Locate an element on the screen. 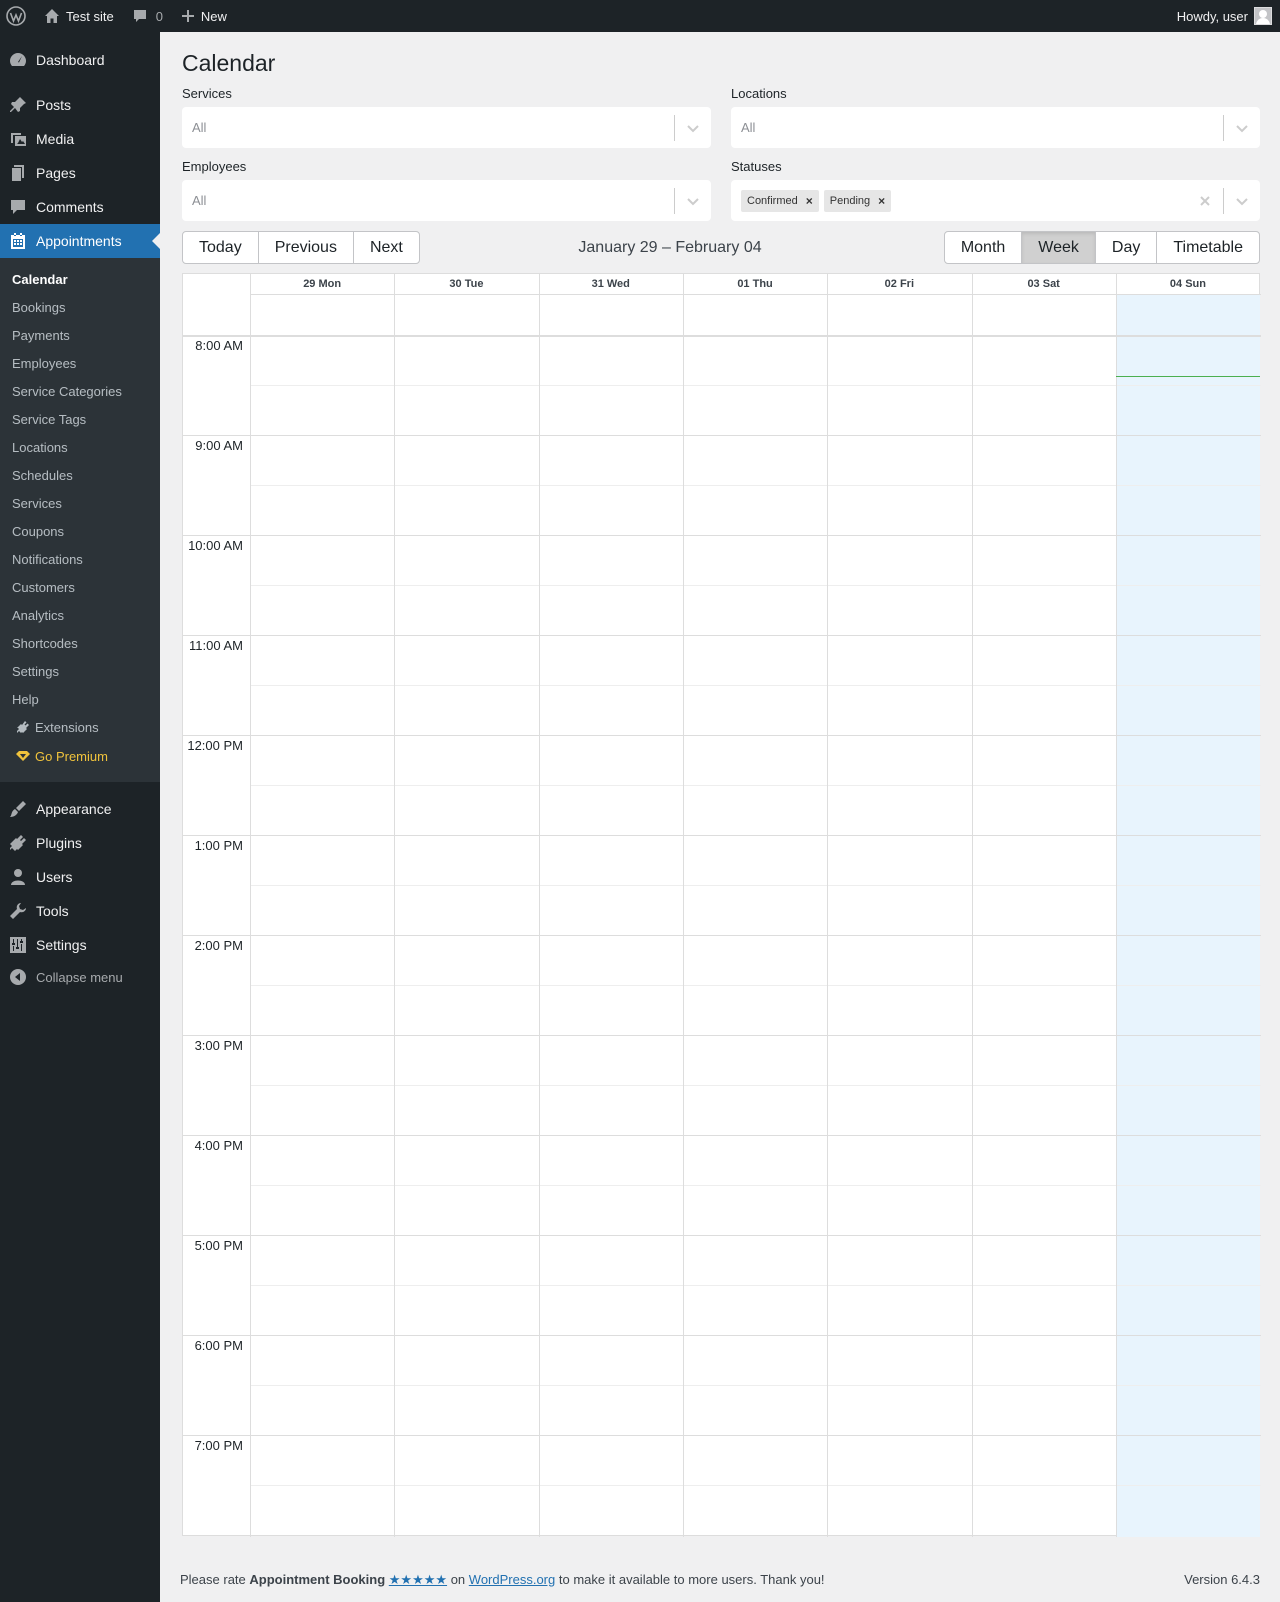  day-header: 01 Thu is located at coordinates (755, 284).